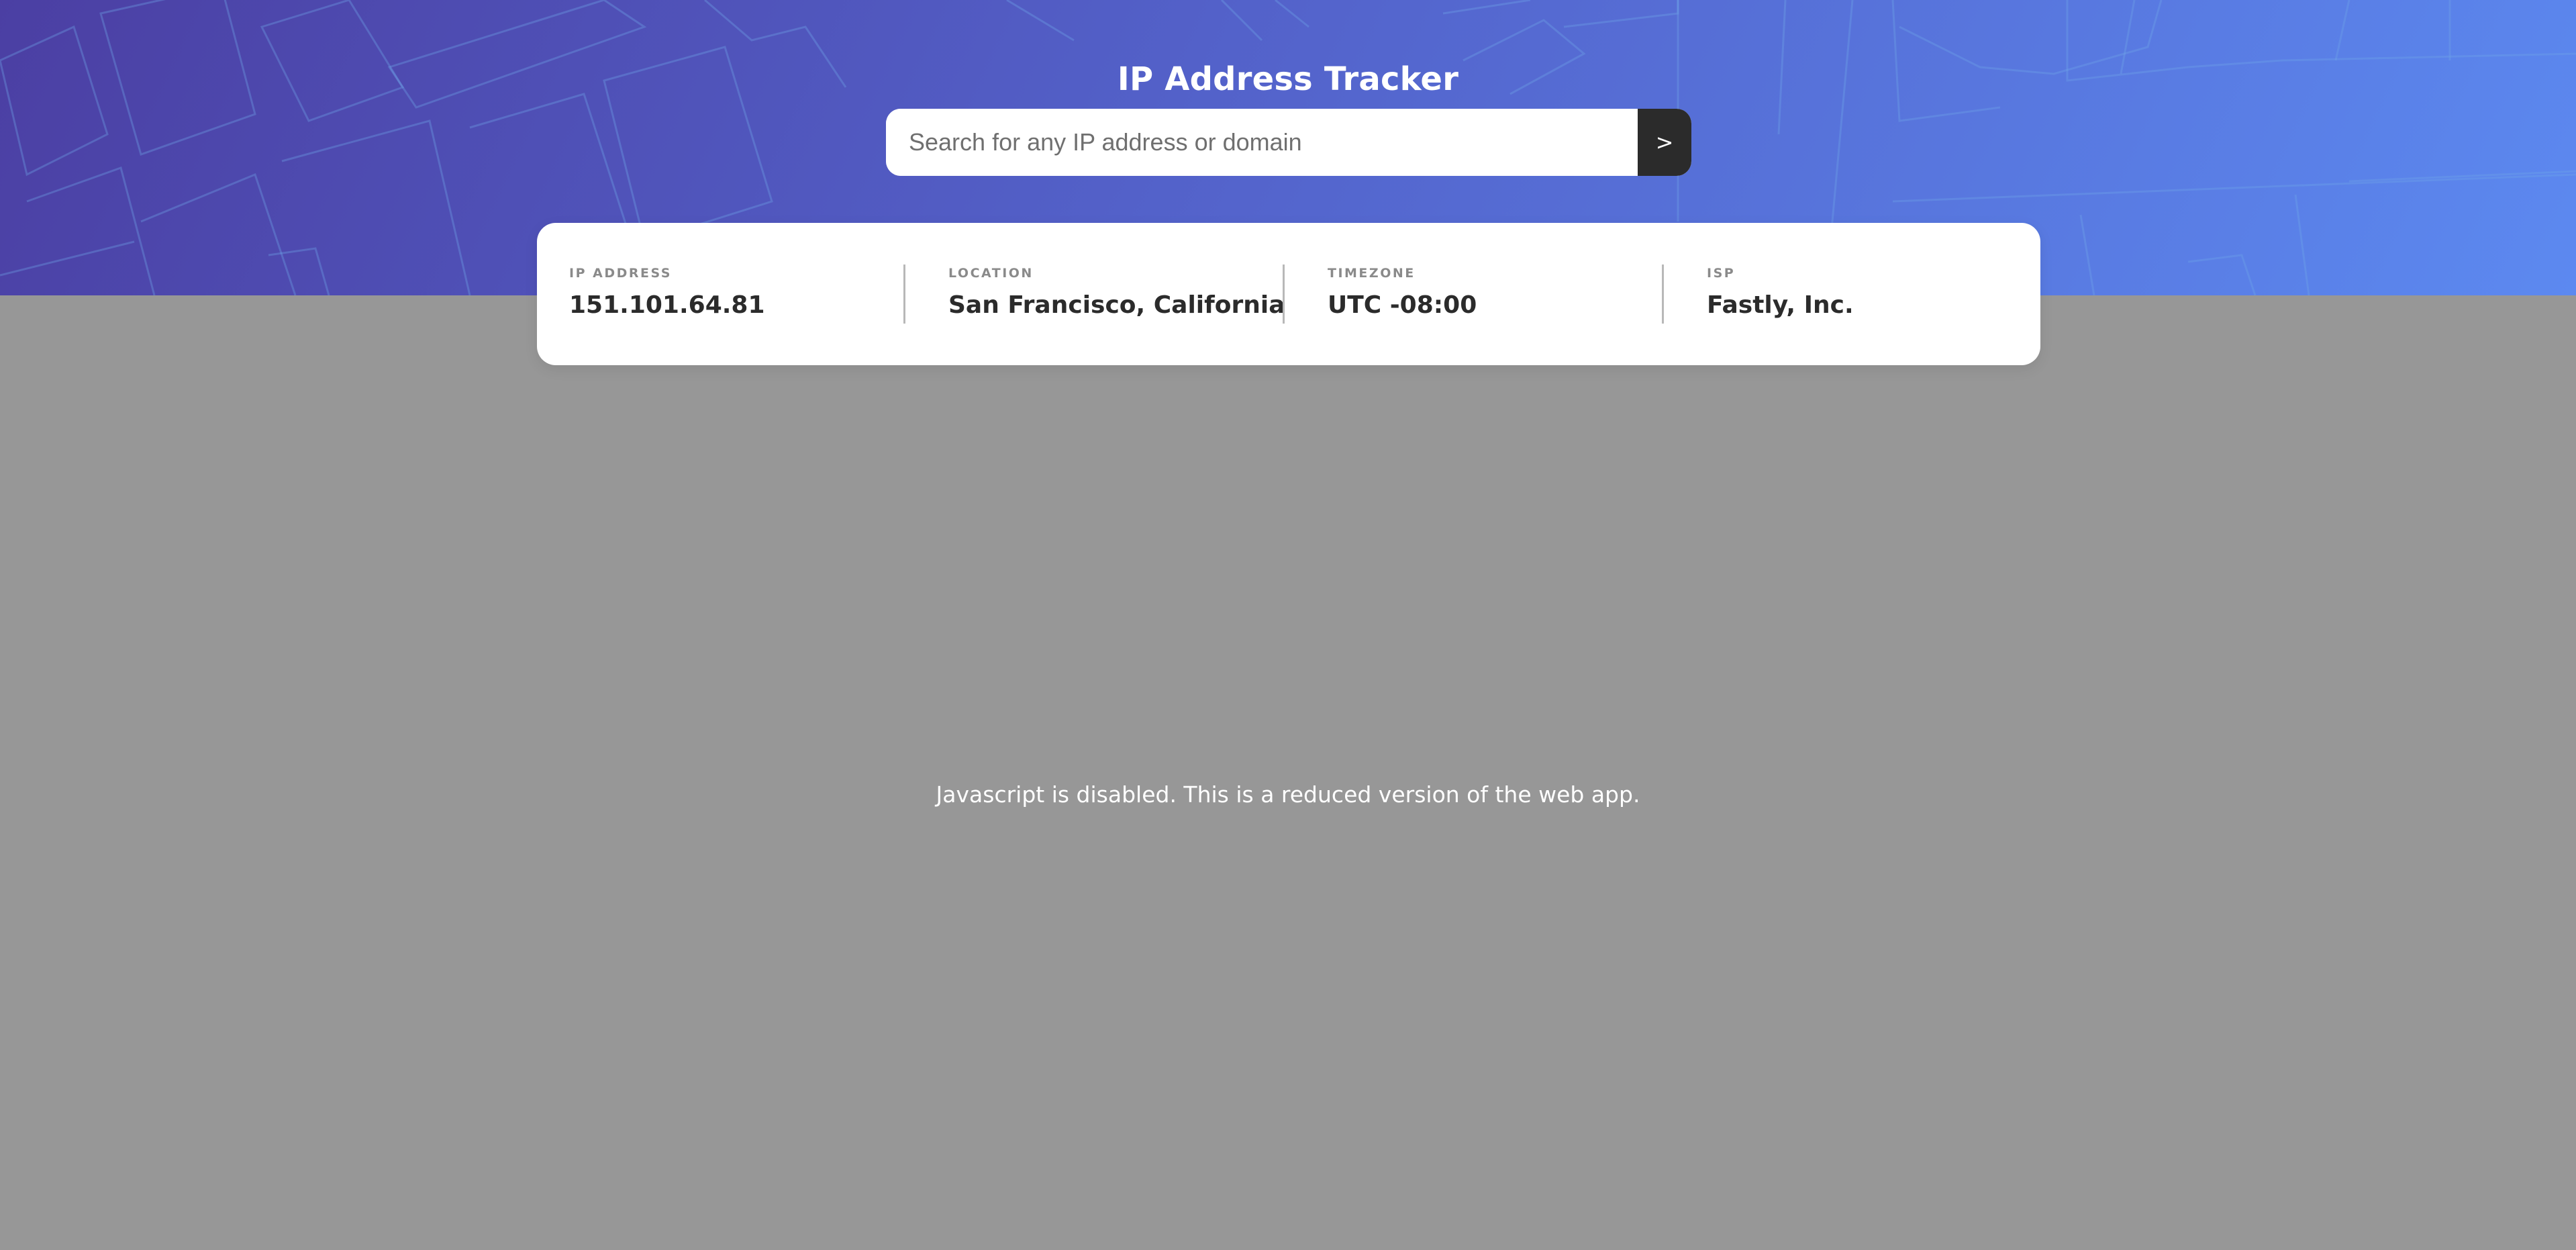 This screenshot has height=1250, width=2576. I want to click on info-isp: ISP Fastly, Inc., so click(1864, 294).